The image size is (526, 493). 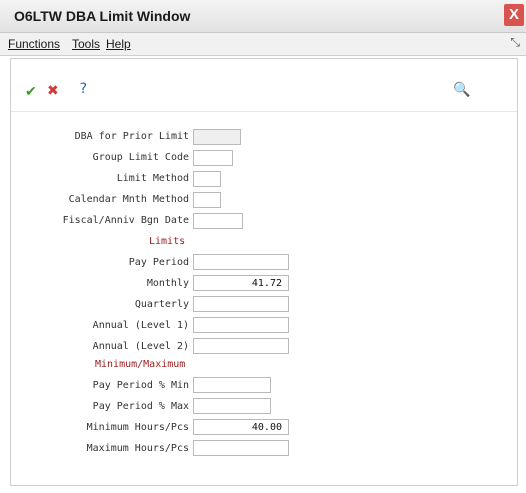 What do you see at coordinates (140, 385) in the screenshot?
I see `label-pay-period-pct-min: Pay Period % Min` at bounding box center [140, 385].